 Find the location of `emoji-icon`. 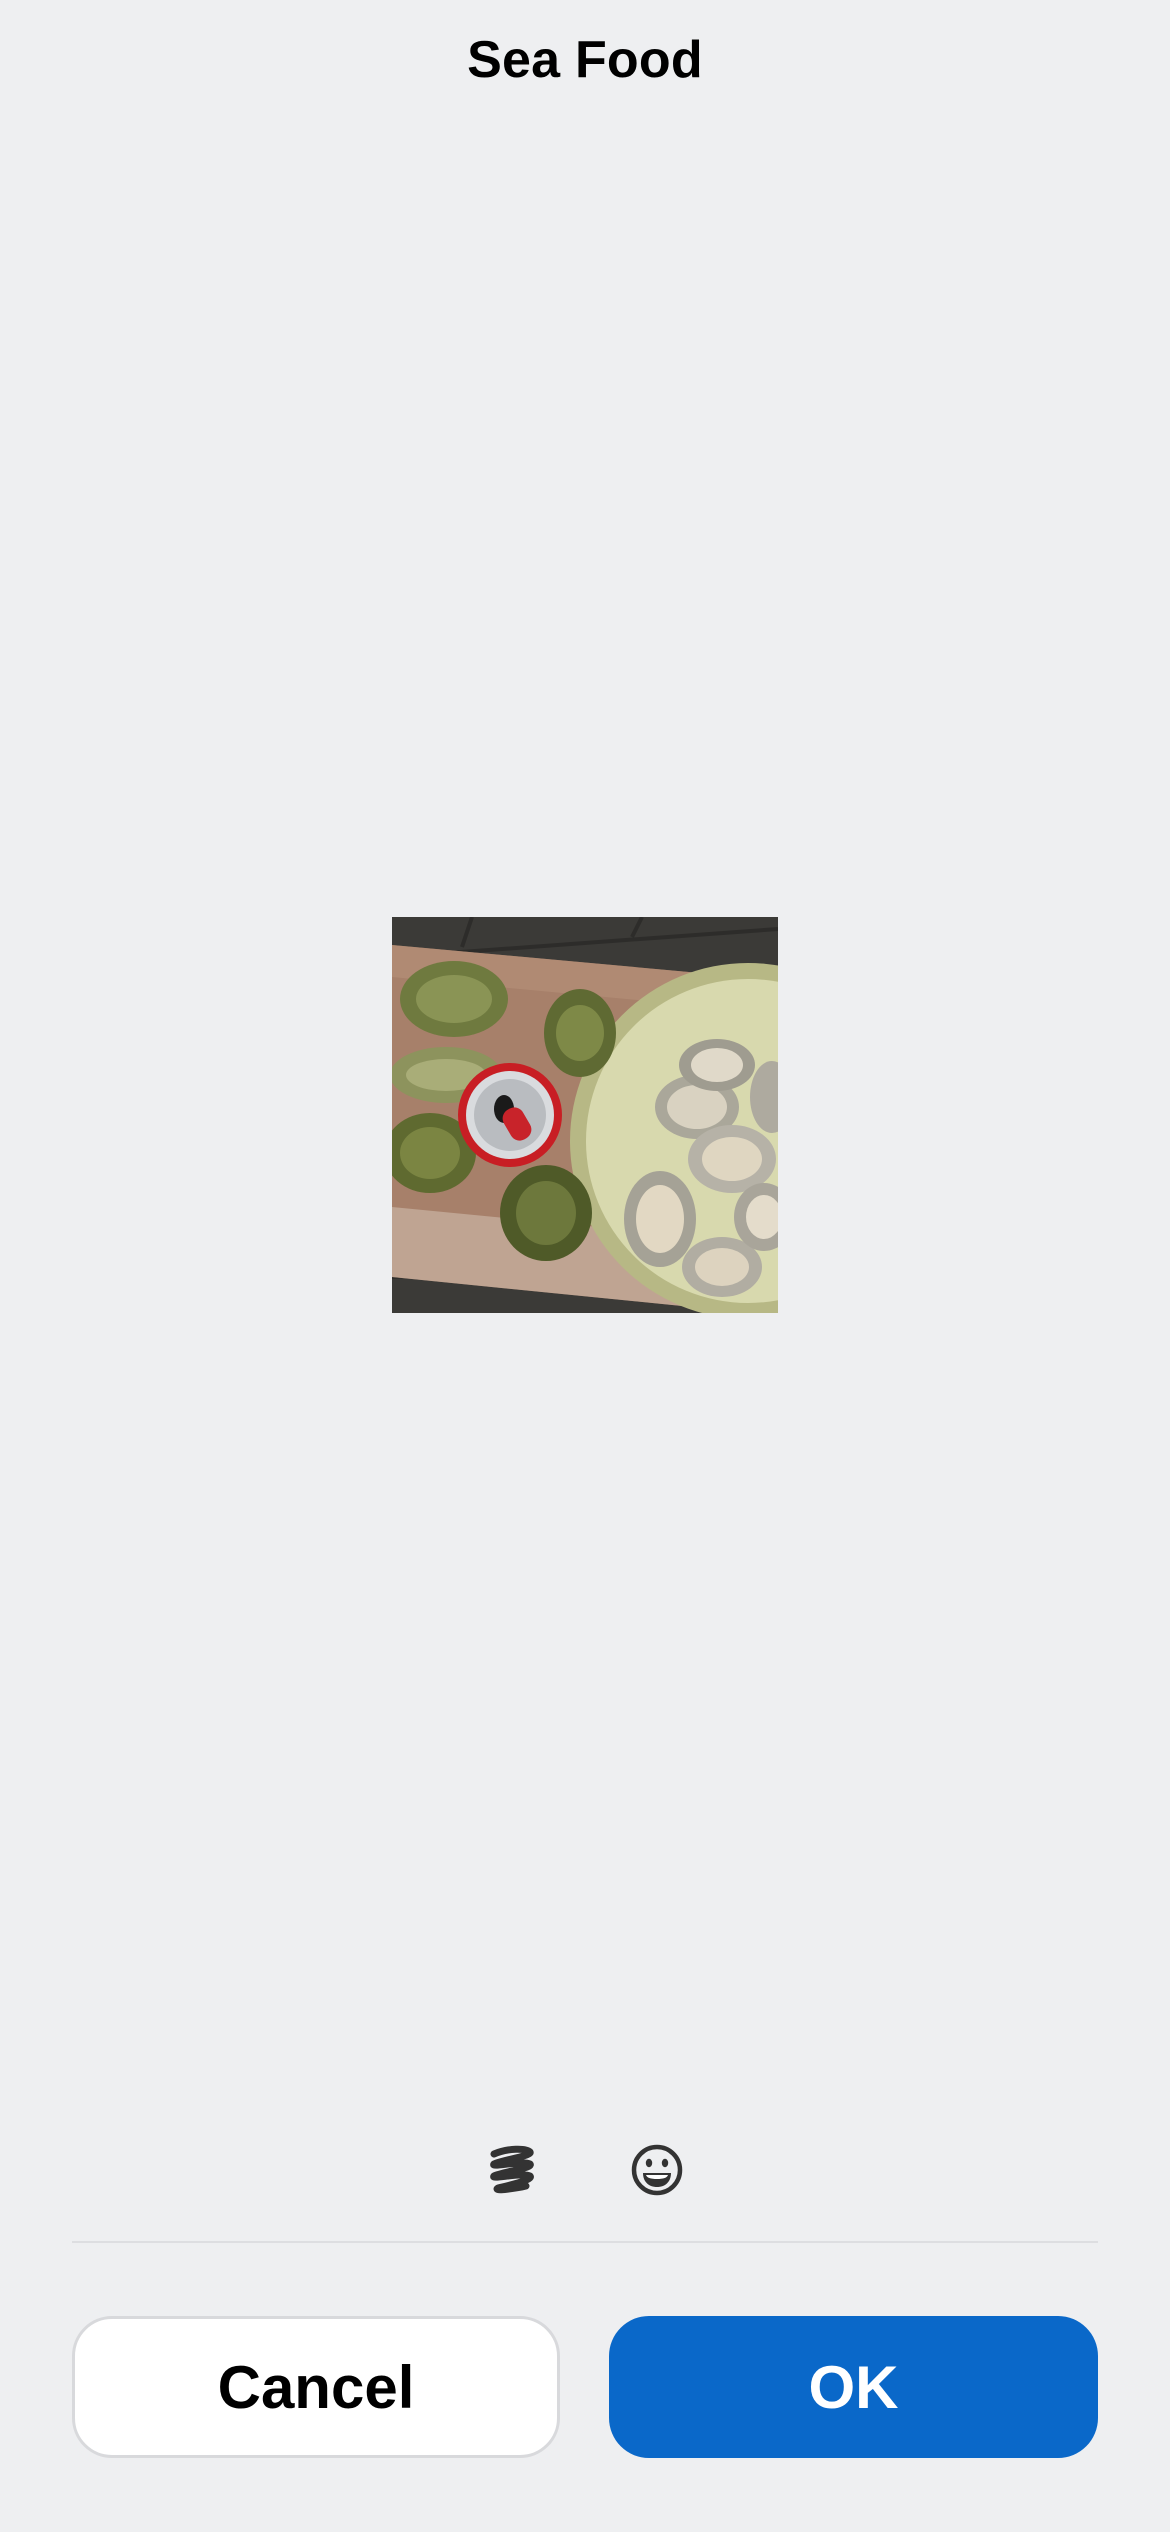

emoji-icon is located at coordinates (657, 2170).